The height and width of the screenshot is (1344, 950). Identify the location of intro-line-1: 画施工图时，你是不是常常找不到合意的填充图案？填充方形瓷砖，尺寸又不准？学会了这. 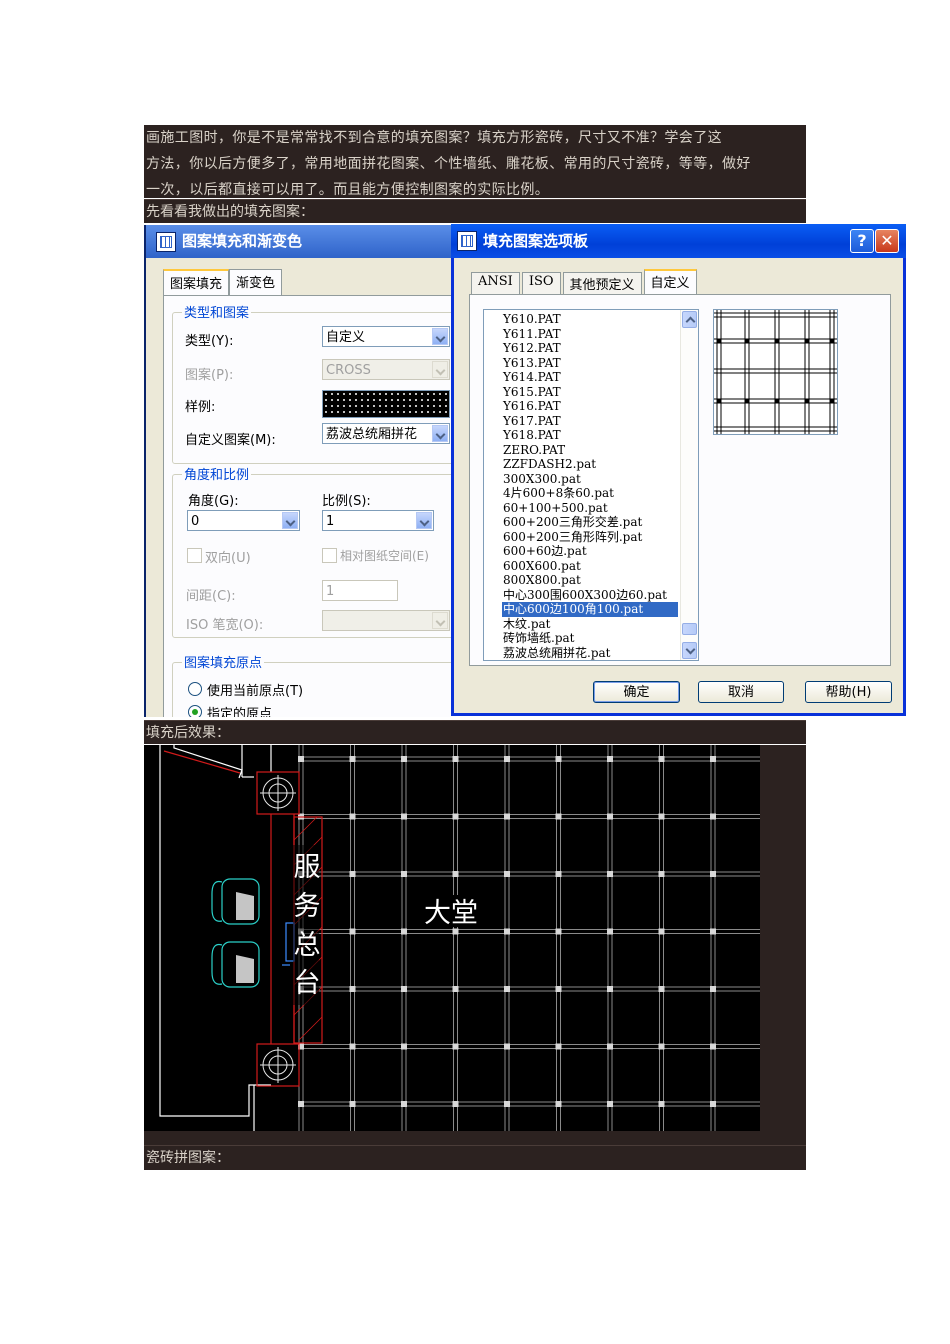
(434, 138).